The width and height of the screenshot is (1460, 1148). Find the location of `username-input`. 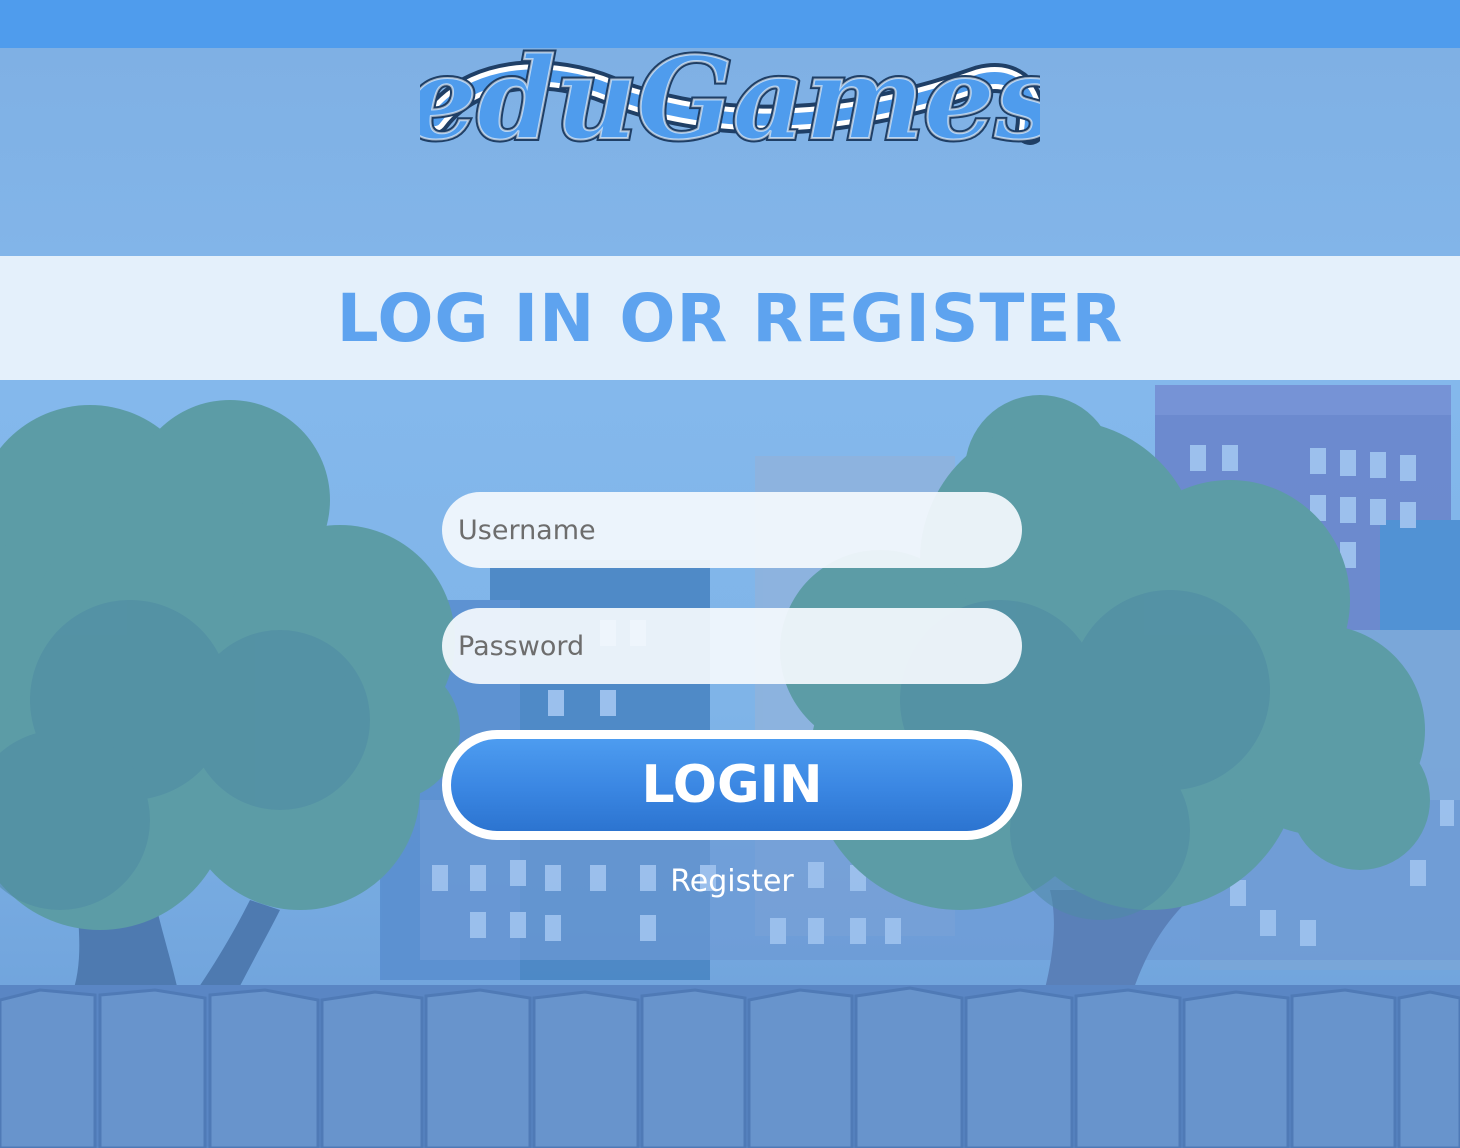

username-input is located at coordinates (732, 530).